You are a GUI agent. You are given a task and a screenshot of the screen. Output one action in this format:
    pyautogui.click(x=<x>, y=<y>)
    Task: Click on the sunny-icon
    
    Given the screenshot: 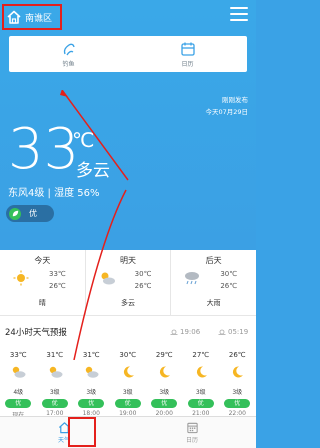 What is the action you would take?
    pyautogui.click(x=21, y=278)
    